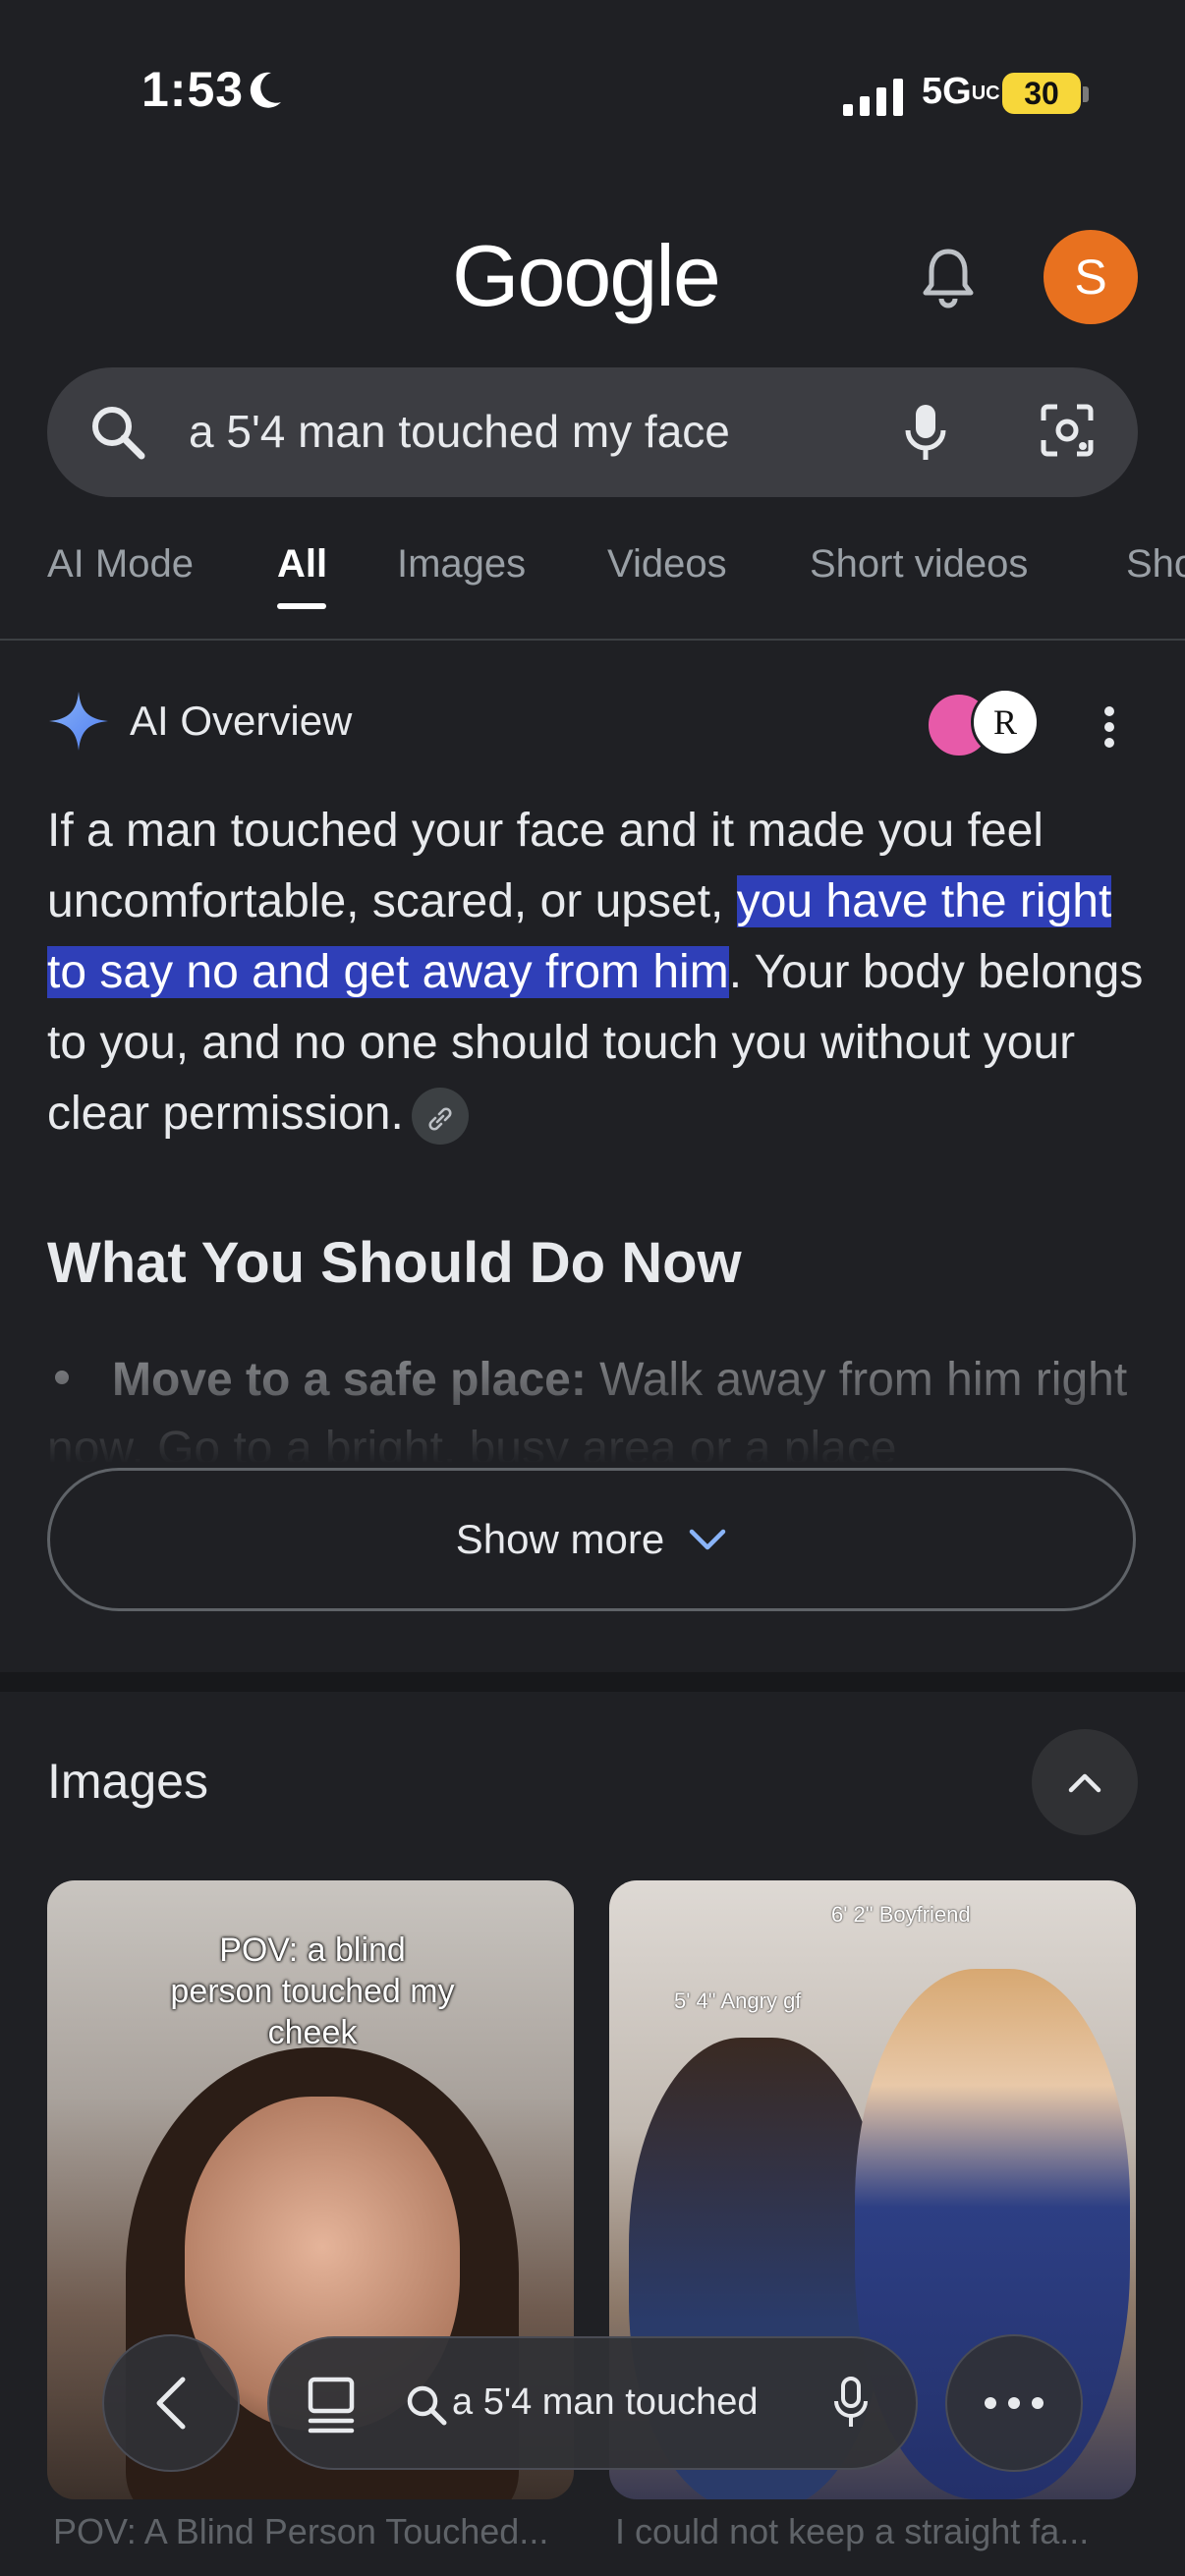 This screenshot has height=2576, width=1185. Describe the element at coordinates (1006, 722) in the screenshot. I see `source-favicon-2: R` at that location.